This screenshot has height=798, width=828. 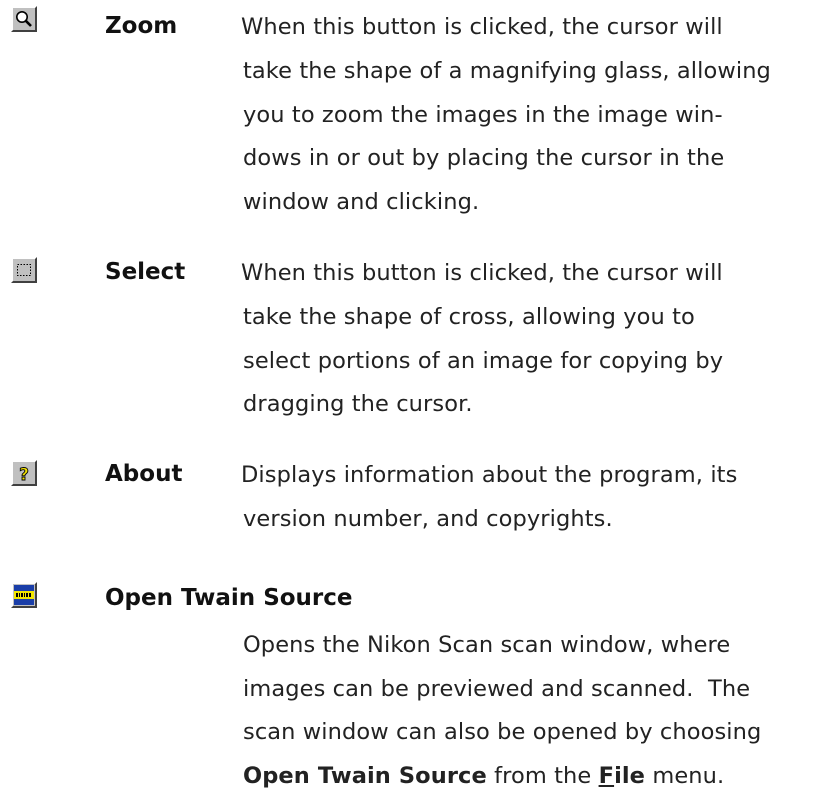 I want to click on desc-about-cont: version number, and copyrights., so click(x=530, y=520).